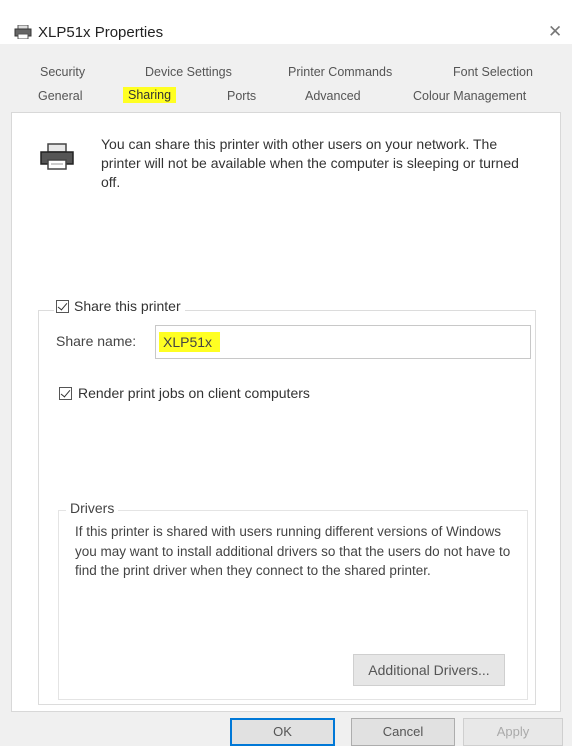  What do you see at coordinates (101, 32) in the screenshot?
I see `window-title: XLP51x Properties` at bounding box center [101, 32].